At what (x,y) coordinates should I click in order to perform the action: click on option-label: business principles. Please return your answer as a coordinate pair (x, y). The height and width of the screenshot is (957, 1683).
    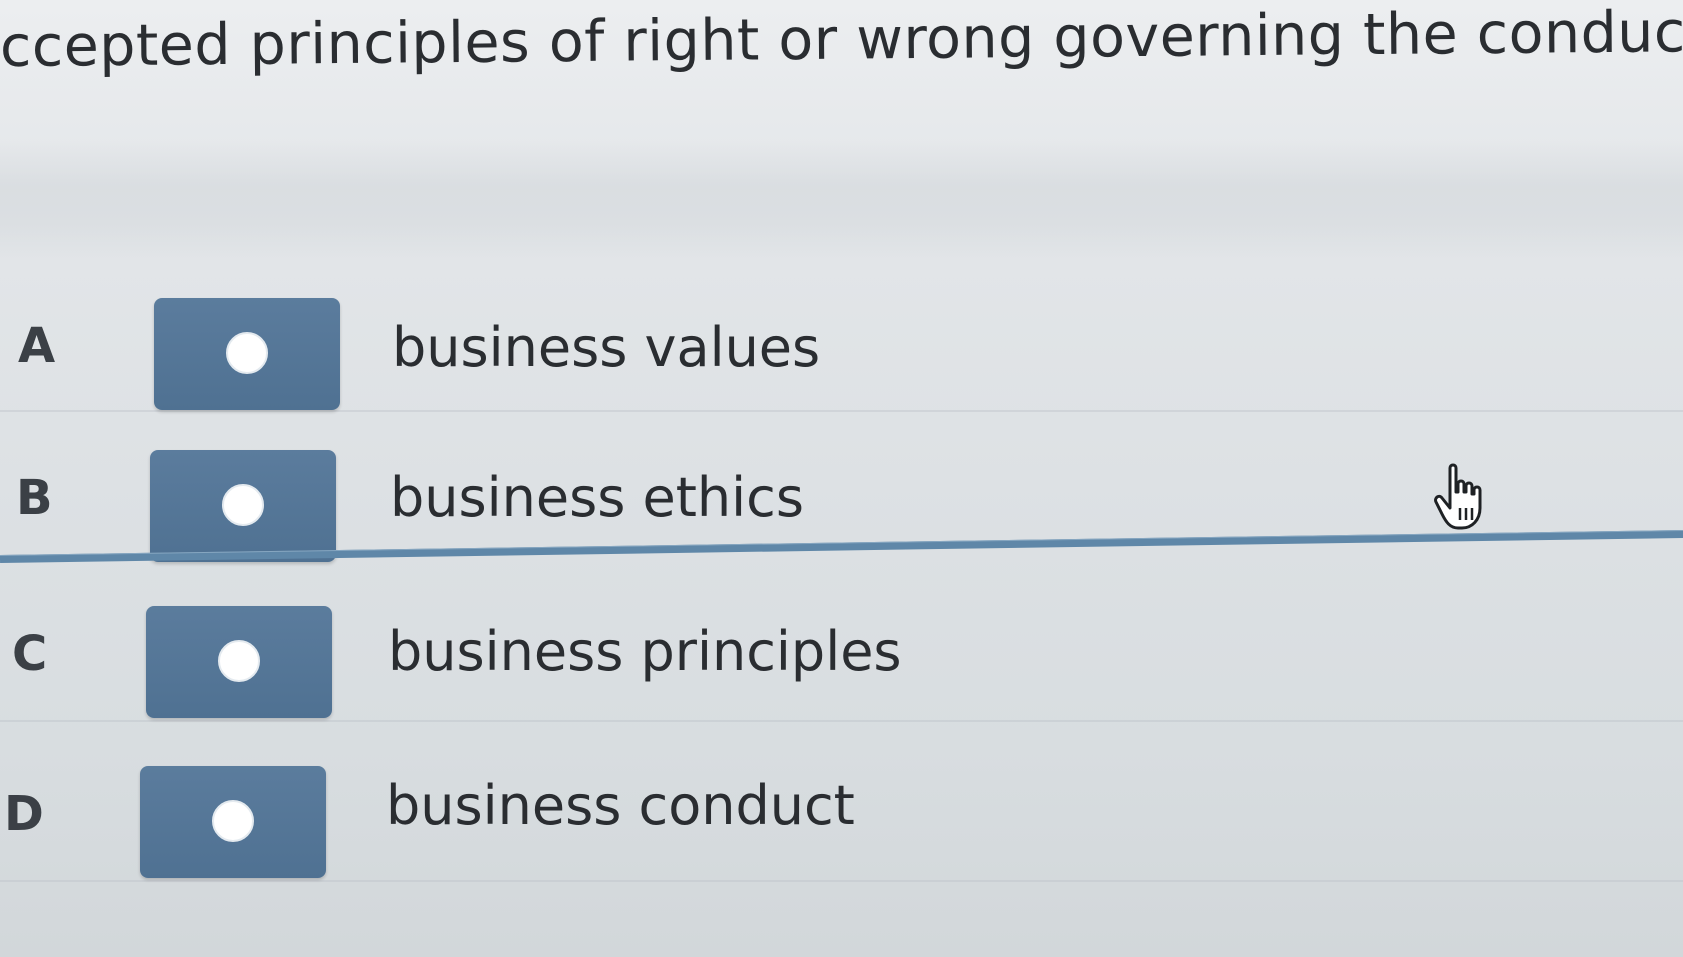
    Looking at the image, I should click on (645, 651).